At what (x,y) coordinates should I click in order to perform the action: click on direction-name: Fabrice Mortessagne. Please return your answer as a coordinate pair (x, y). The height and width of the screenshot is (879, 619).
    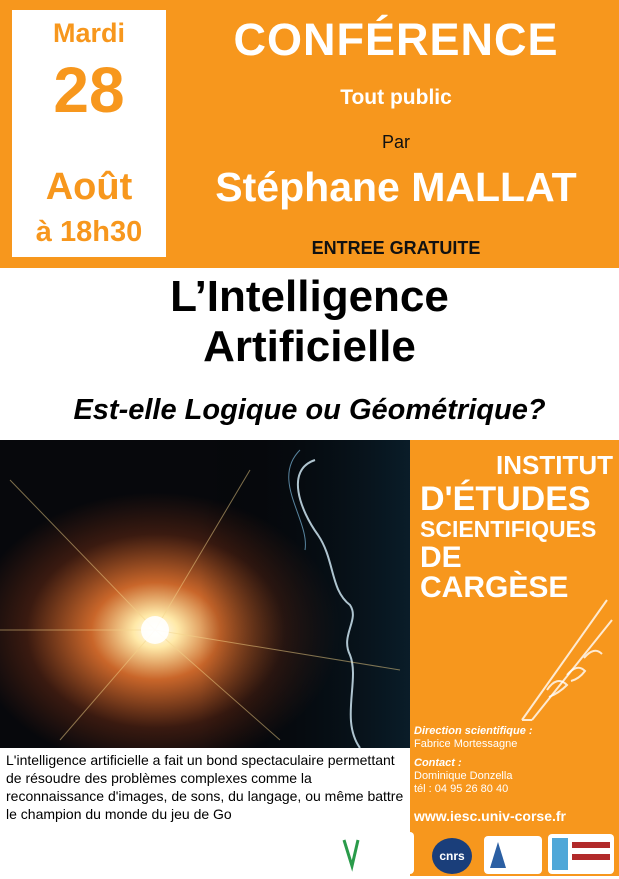
    Looking at the image, I should click on (466, 744).